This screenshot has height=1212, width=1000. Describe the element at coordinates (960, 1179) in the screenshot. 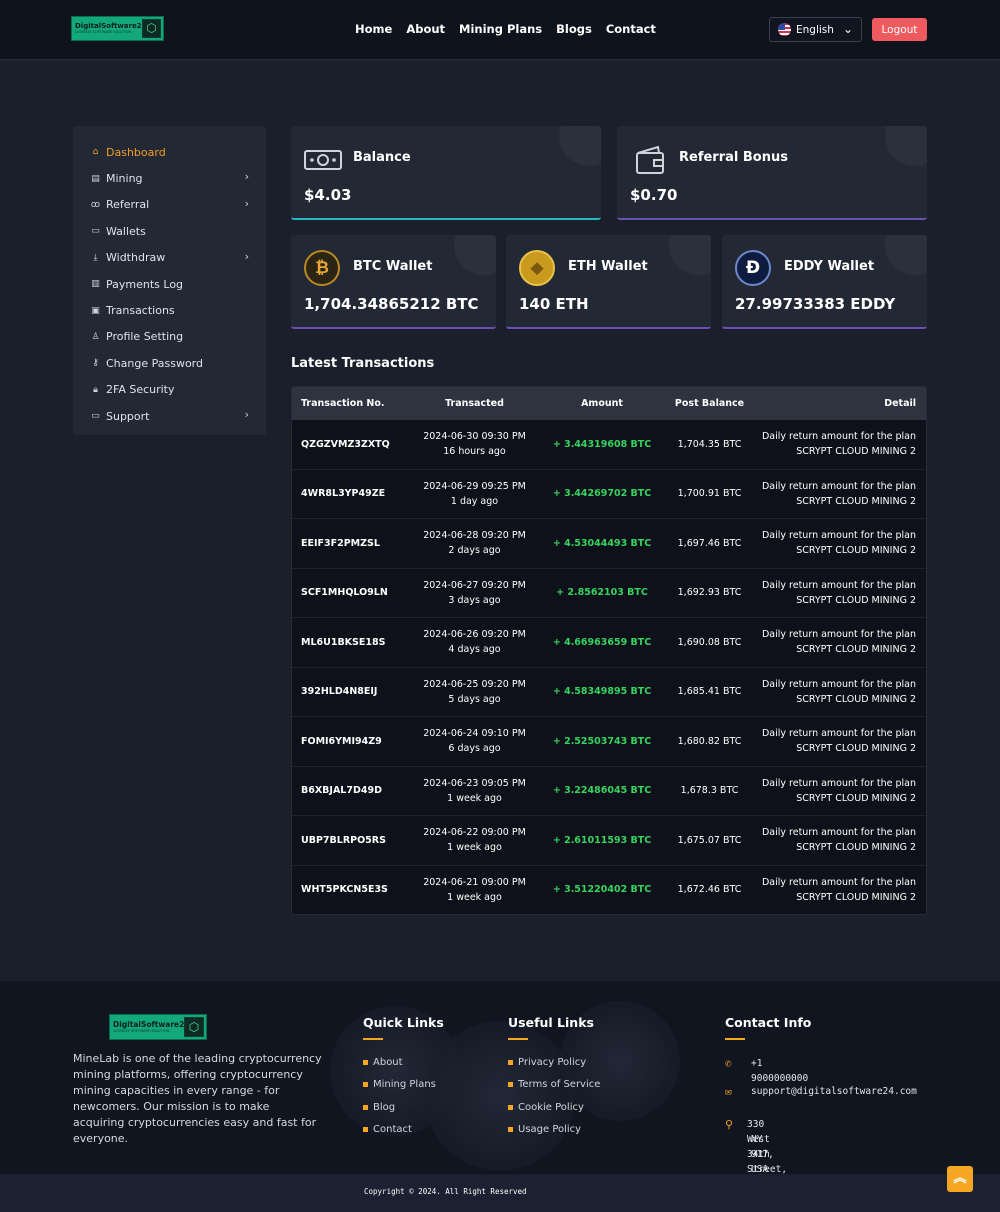

I see `scroll-to-top-button: ︽` at that location.